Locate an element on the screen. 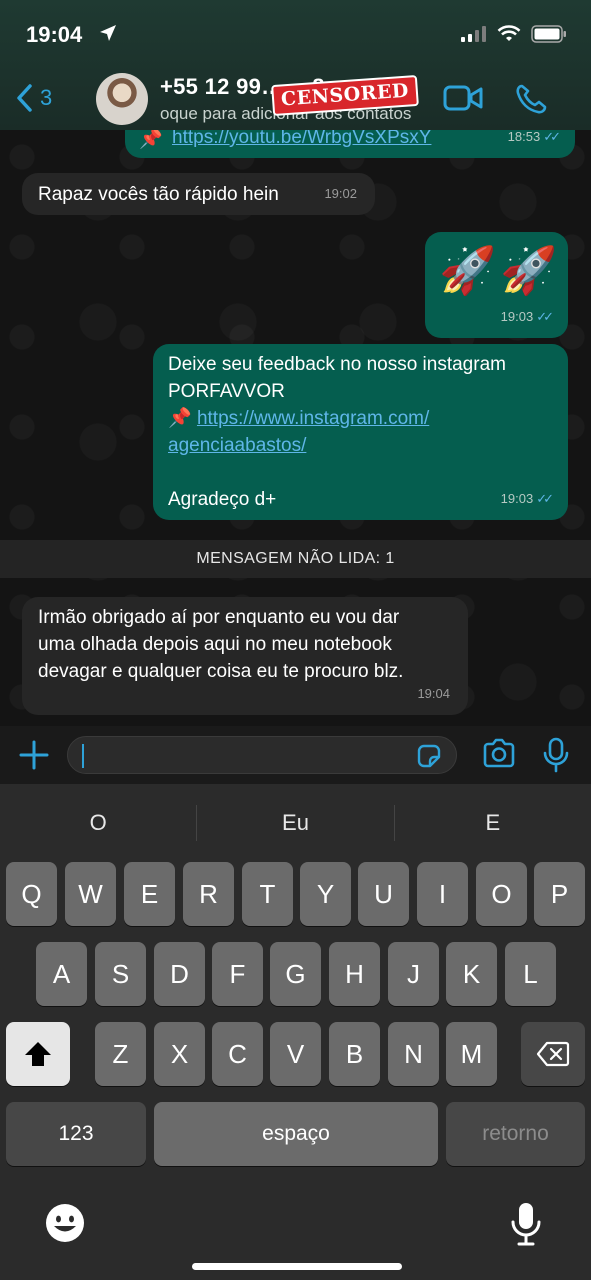 The height and width of the screenshot is (1280, 591). message-text: uma olhada depois aqui no meu notebook is located at coordinates (215, 644).